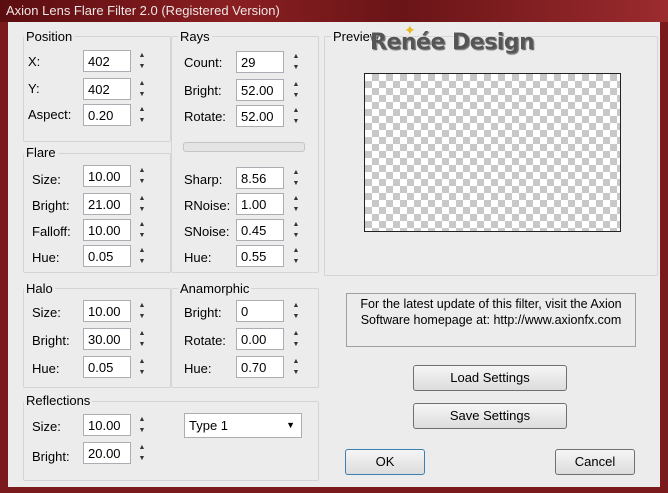 The height and width of the screenshot is (493, 668). Describe the element at coordinates (107, 115) in the screenshot. I see `position-aspect-field: 0.20` at that location.